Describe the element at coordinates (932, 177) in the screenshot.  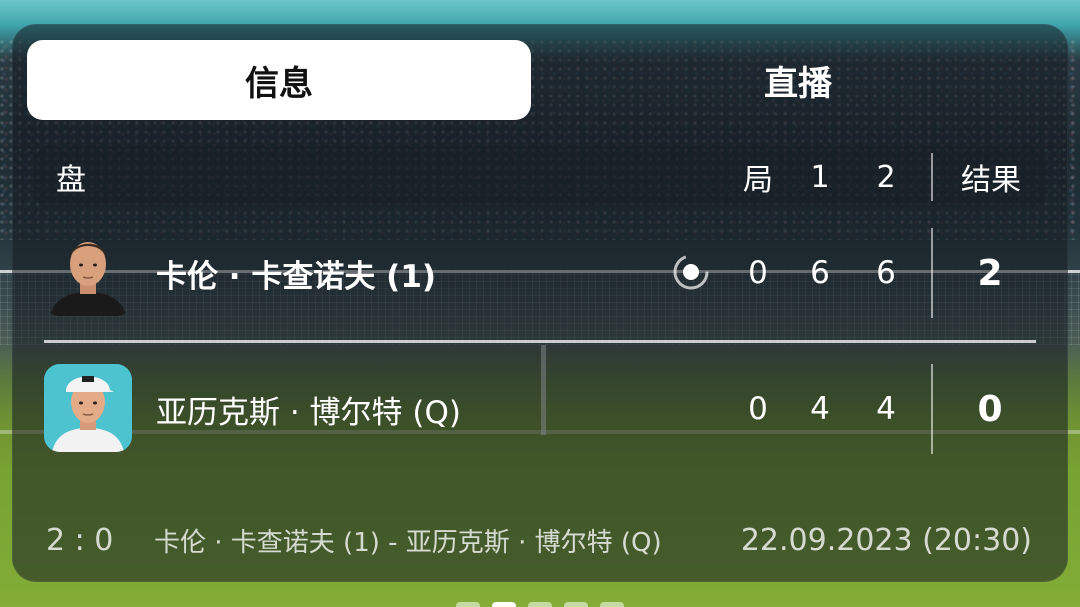
I see `header-divider` at that location.